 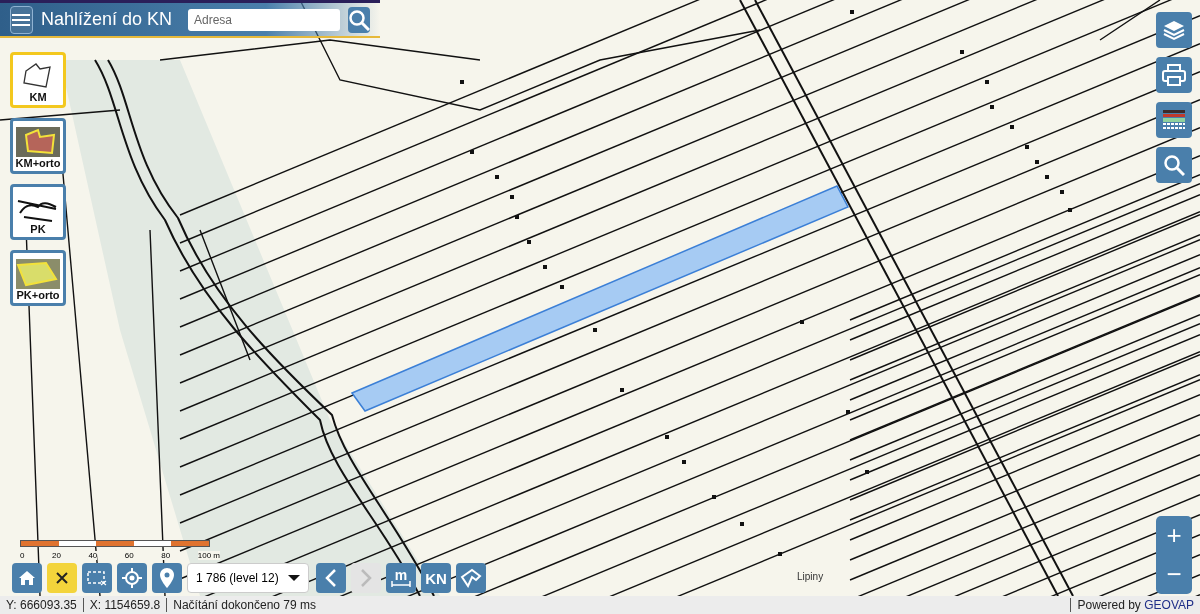 I want to click on zoom-in-button: +, so click(x=1174, y=535).